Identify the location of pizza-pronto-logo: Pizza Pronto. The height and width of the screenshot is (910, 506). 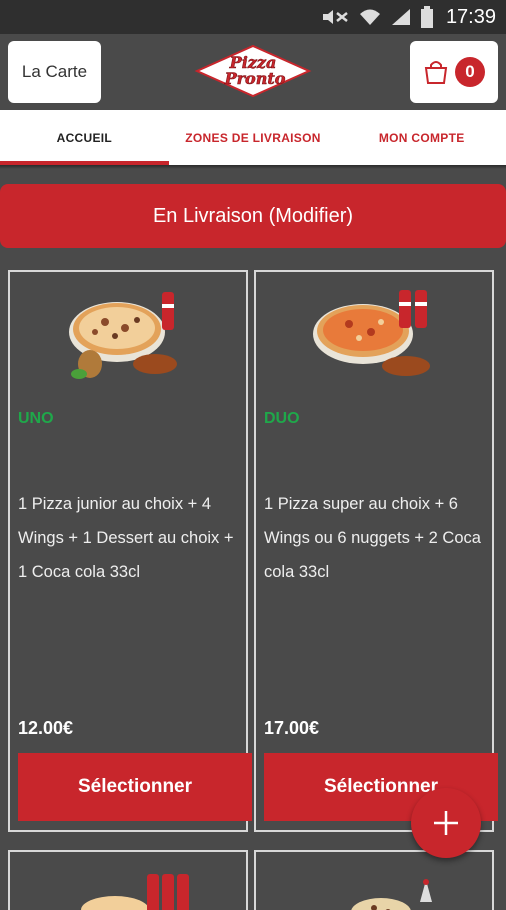
(253, 71).